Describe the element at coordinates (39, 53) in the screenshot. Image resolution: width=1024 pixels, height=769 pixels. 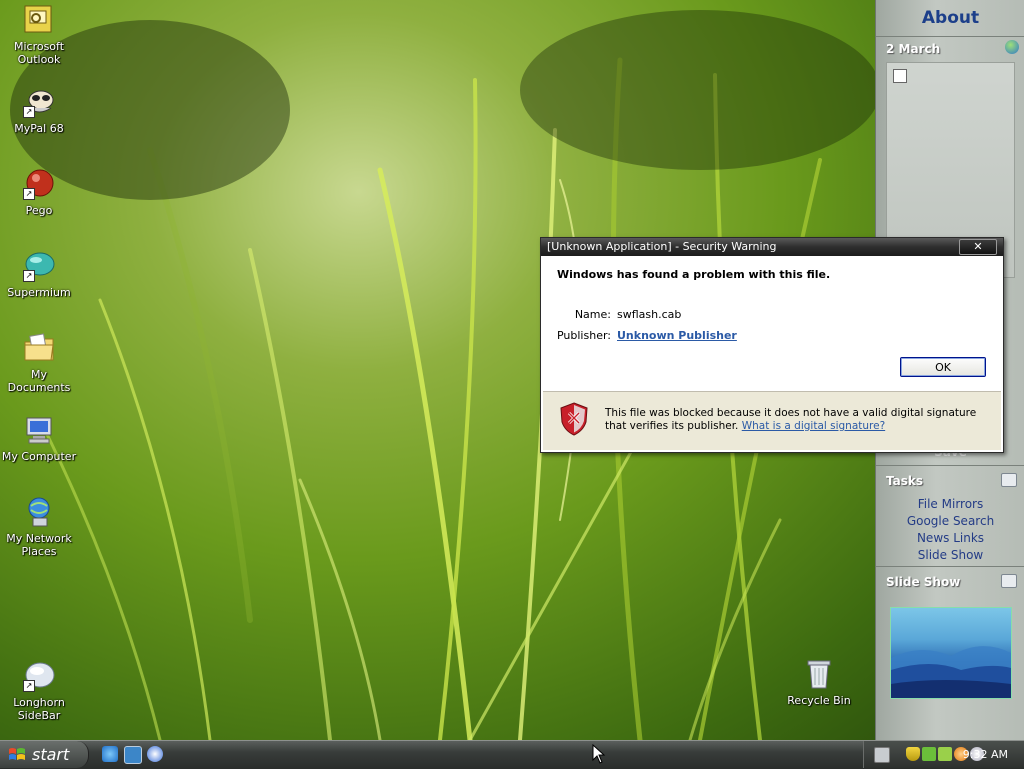
I see `desktop-icon-label: Microsoft Outlook` at that location.